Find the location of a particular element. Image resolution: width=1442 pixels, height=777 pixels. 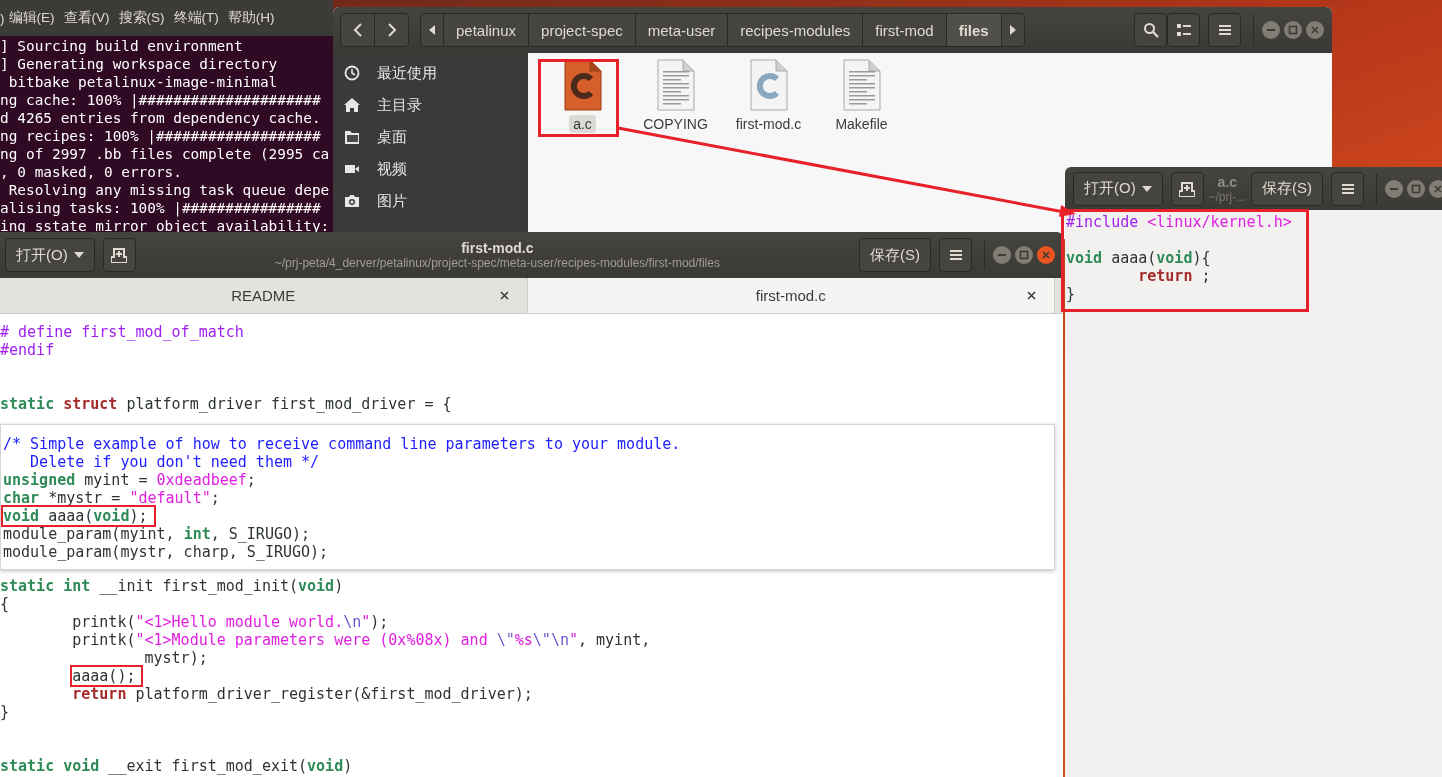

view-options-button is located at coordinates (1183, 30).